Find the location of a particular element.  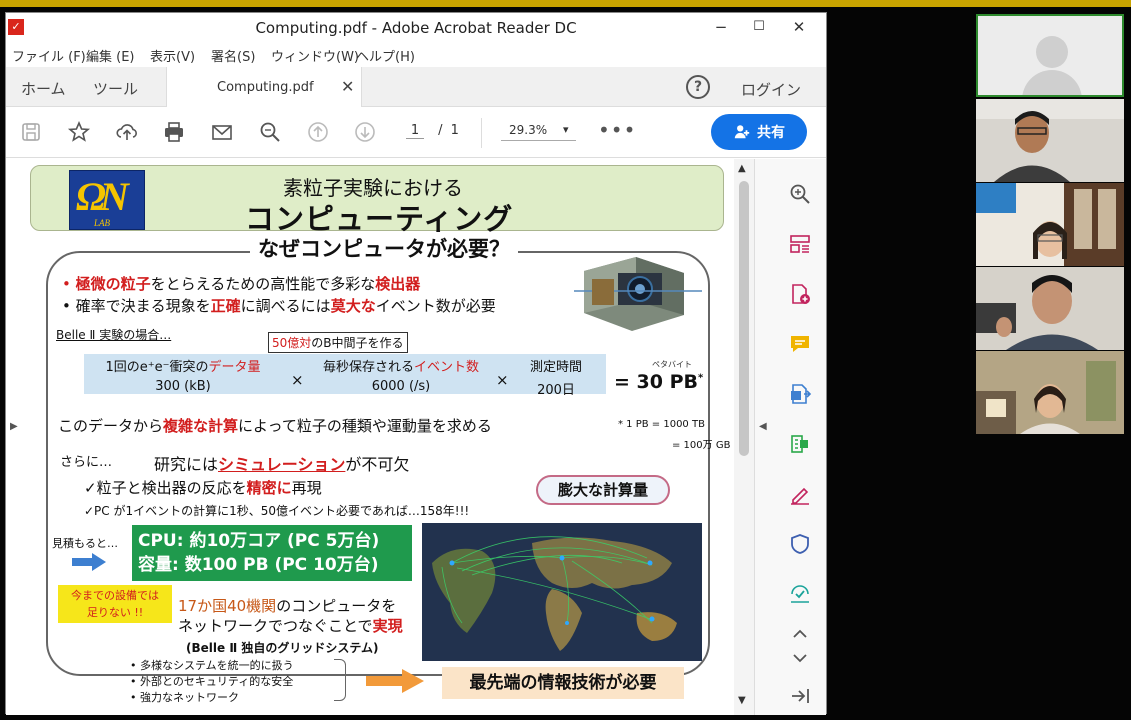

menu-window: ウィンドウ(W) is located at coordinates (315, 55).